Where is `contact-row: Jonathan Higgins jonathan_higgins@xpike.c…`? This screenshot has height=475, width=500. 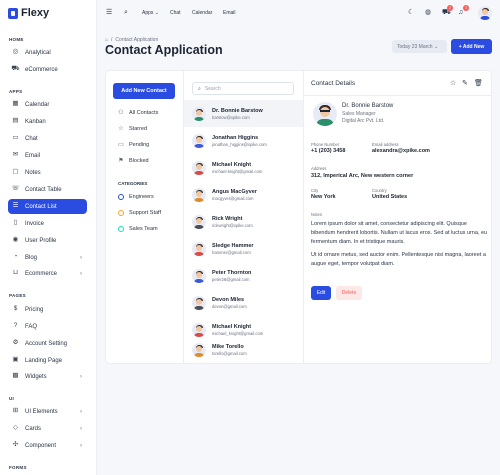
contact-row: Jonathan Higgins jonathan_higgins@xpike.c… is located at coordinates (243, 140).